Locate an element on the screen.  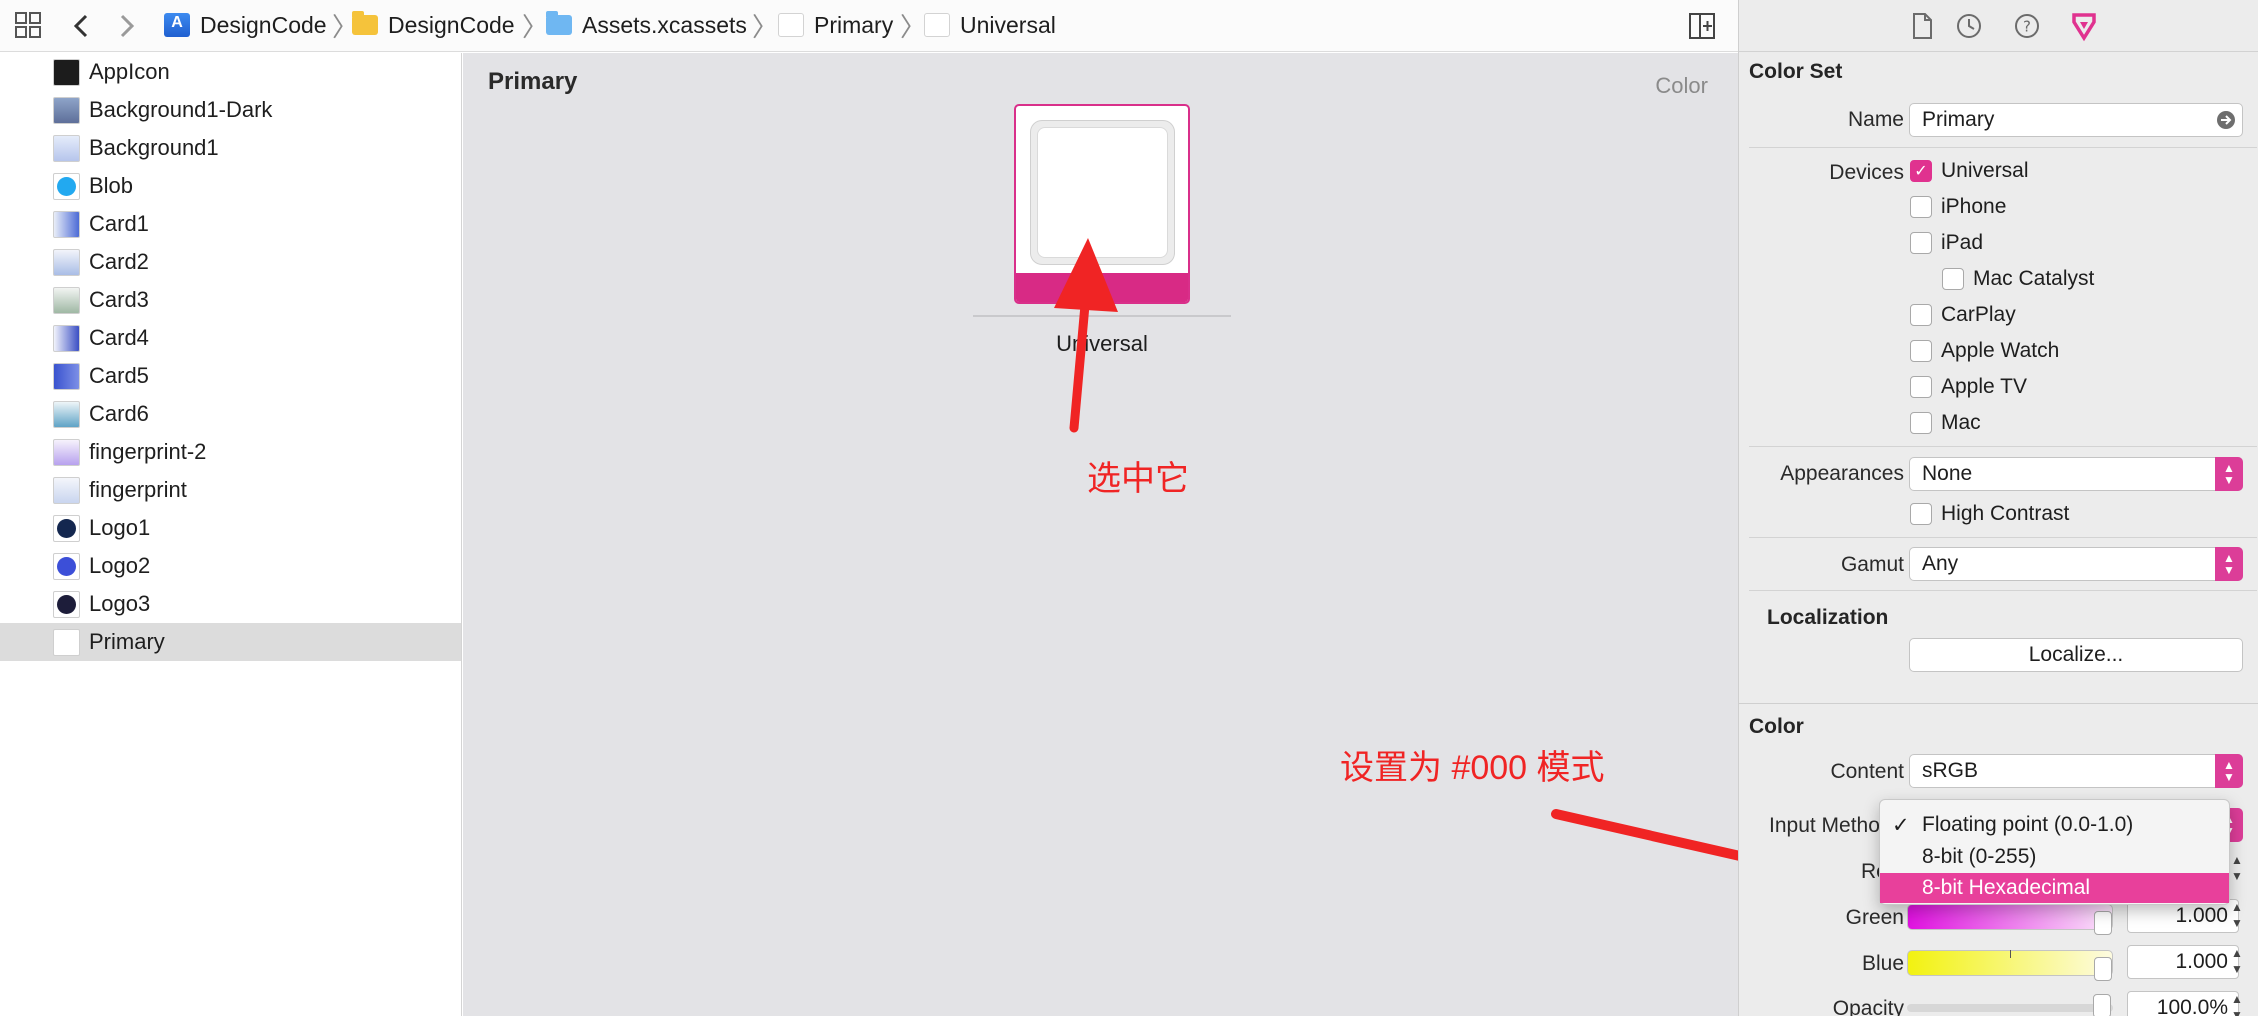
list-item: Card4 is located at coordinates (230, 338).